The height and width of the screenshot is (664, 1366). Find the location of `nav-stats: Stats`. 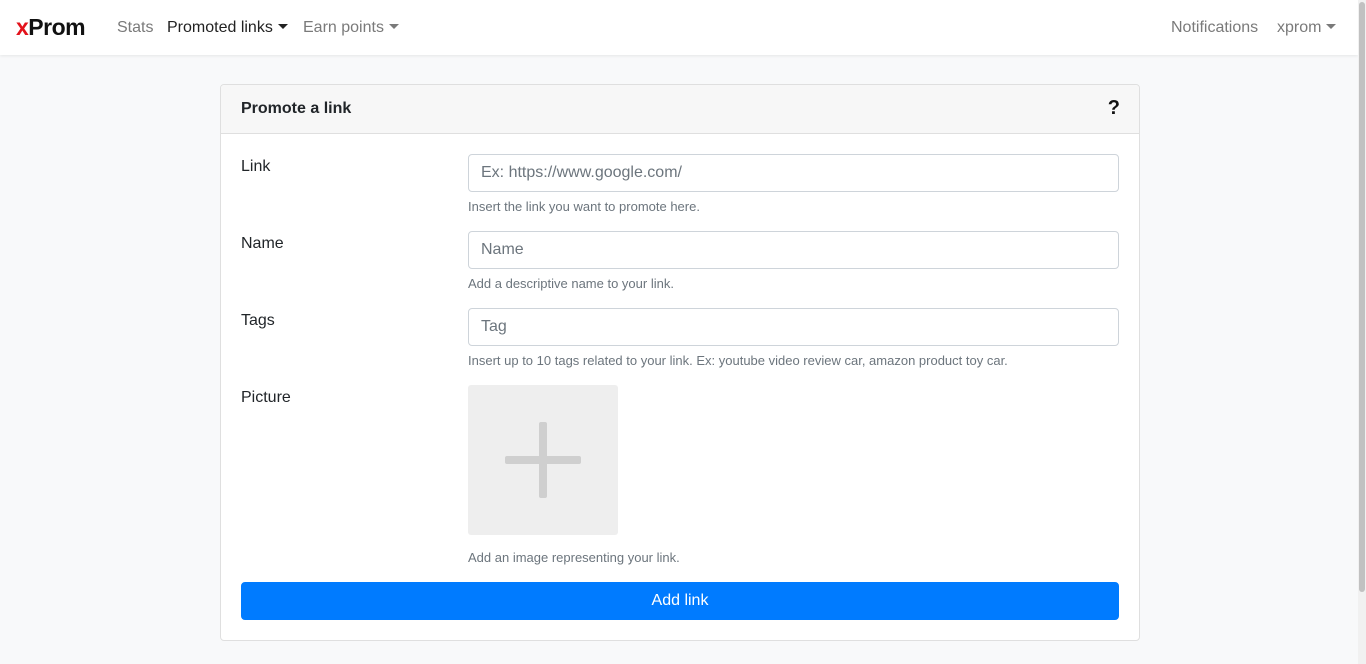

nav-stats: Stats is located at coordinates (135, 28).